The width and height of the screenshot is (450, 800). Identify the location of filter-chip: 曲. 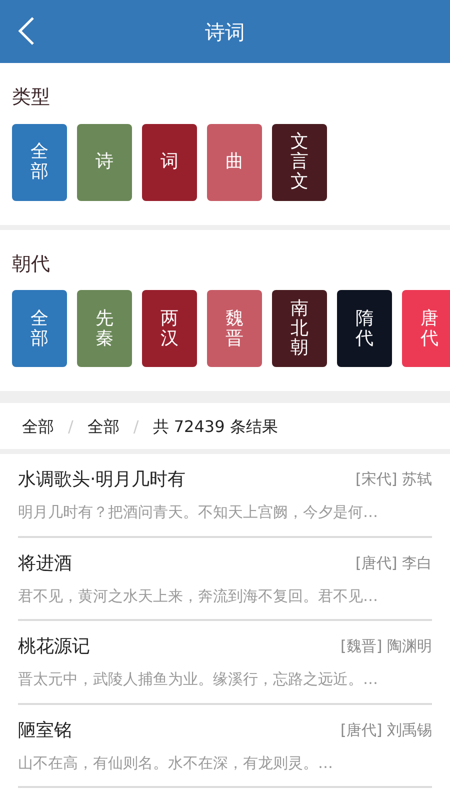
(234, 162).